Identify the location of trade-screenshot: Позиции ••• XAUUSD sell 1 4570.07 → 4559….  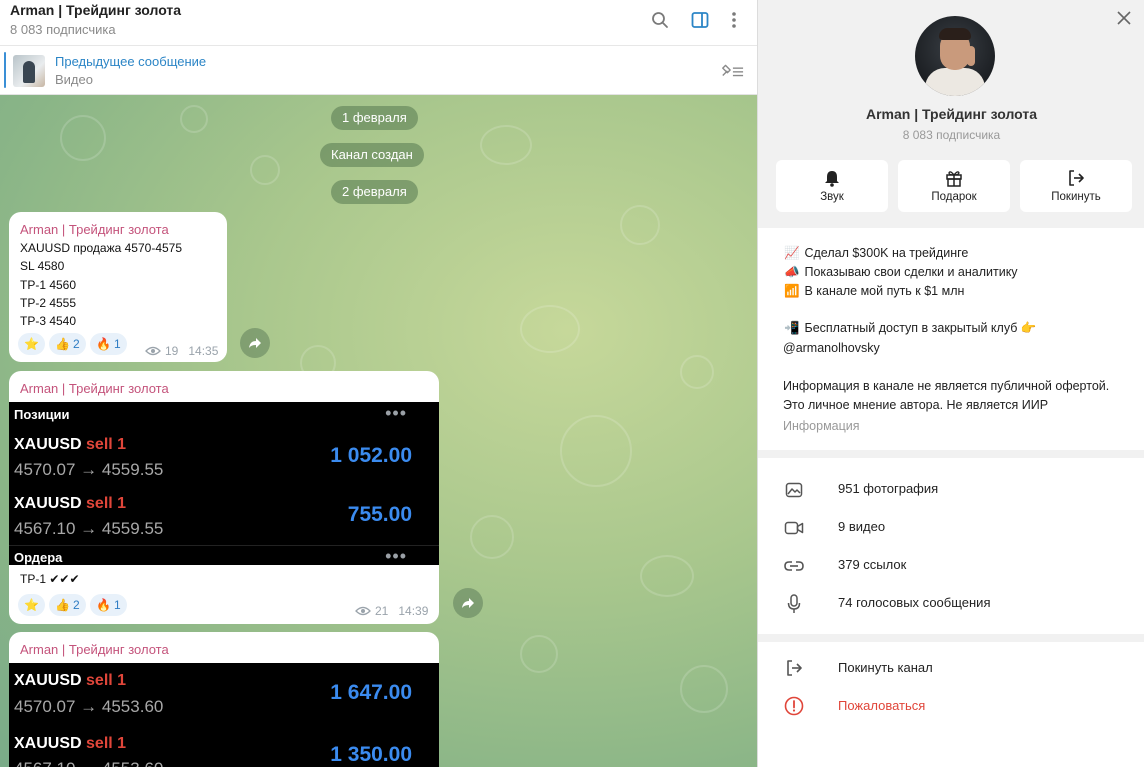
(224, 483).